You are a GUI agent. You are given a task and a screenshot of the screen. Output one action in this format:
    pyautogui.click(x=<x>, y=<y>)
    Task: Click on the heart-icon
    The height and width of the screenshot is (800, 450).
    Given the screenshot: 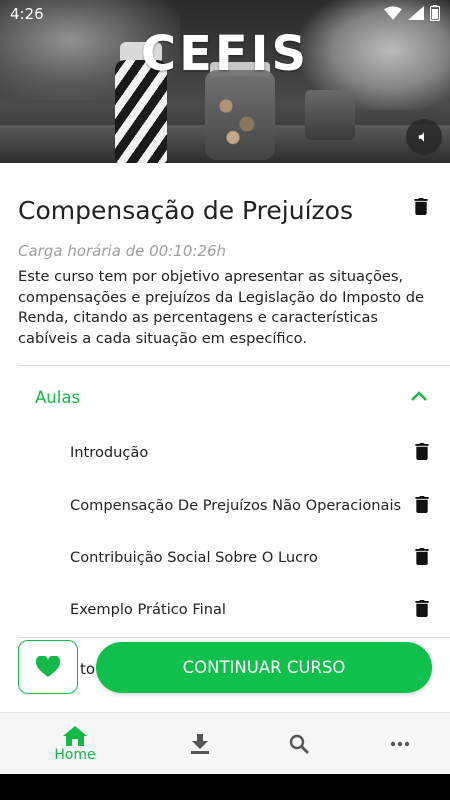 What is the action you would take?
    pyautogui.click(x=48, y=666)
    